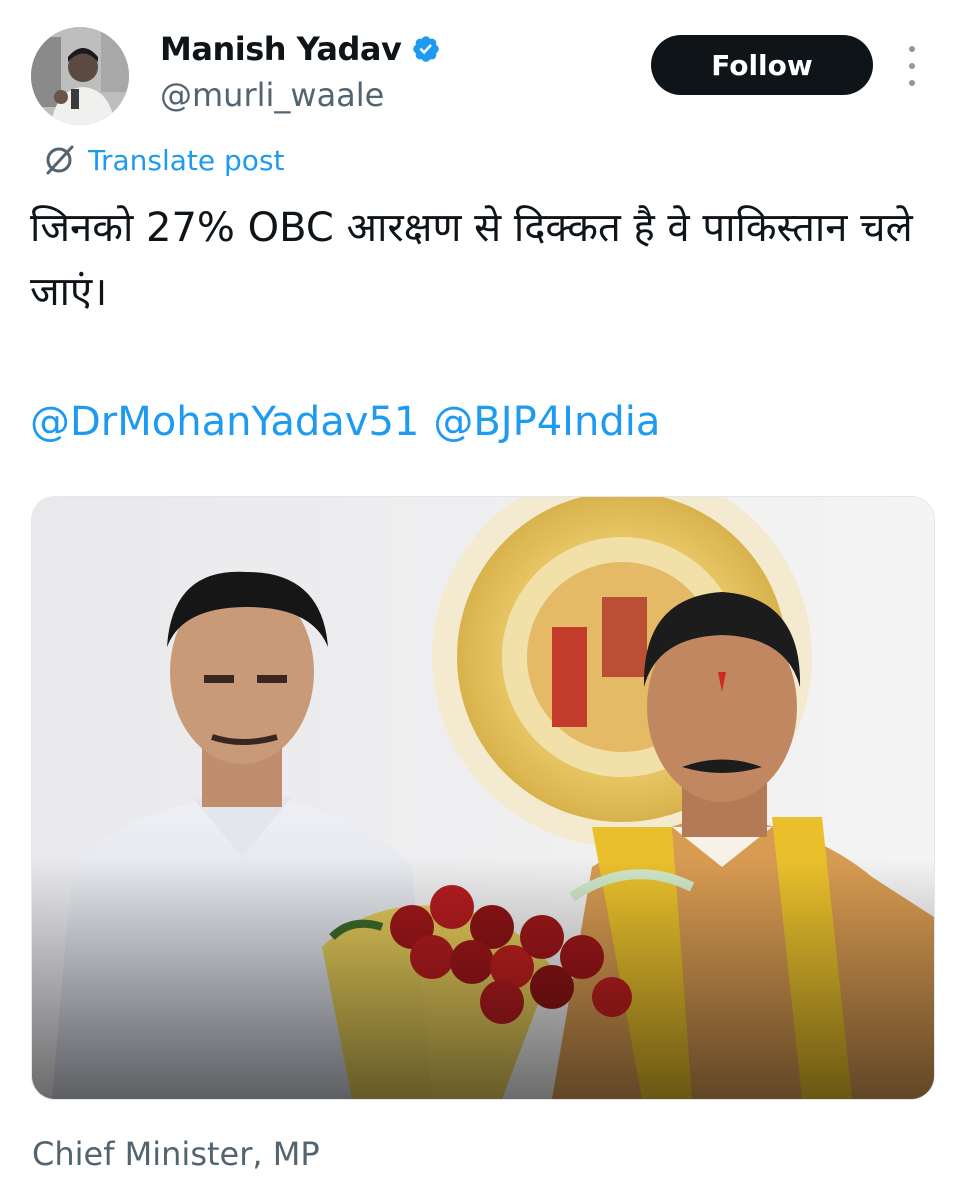 The width and height of the screenshot is (963, 1200). Describe the element at coordinates (546, 422) in the screenshot. I see `mention-link: @BJP4India` at that location.